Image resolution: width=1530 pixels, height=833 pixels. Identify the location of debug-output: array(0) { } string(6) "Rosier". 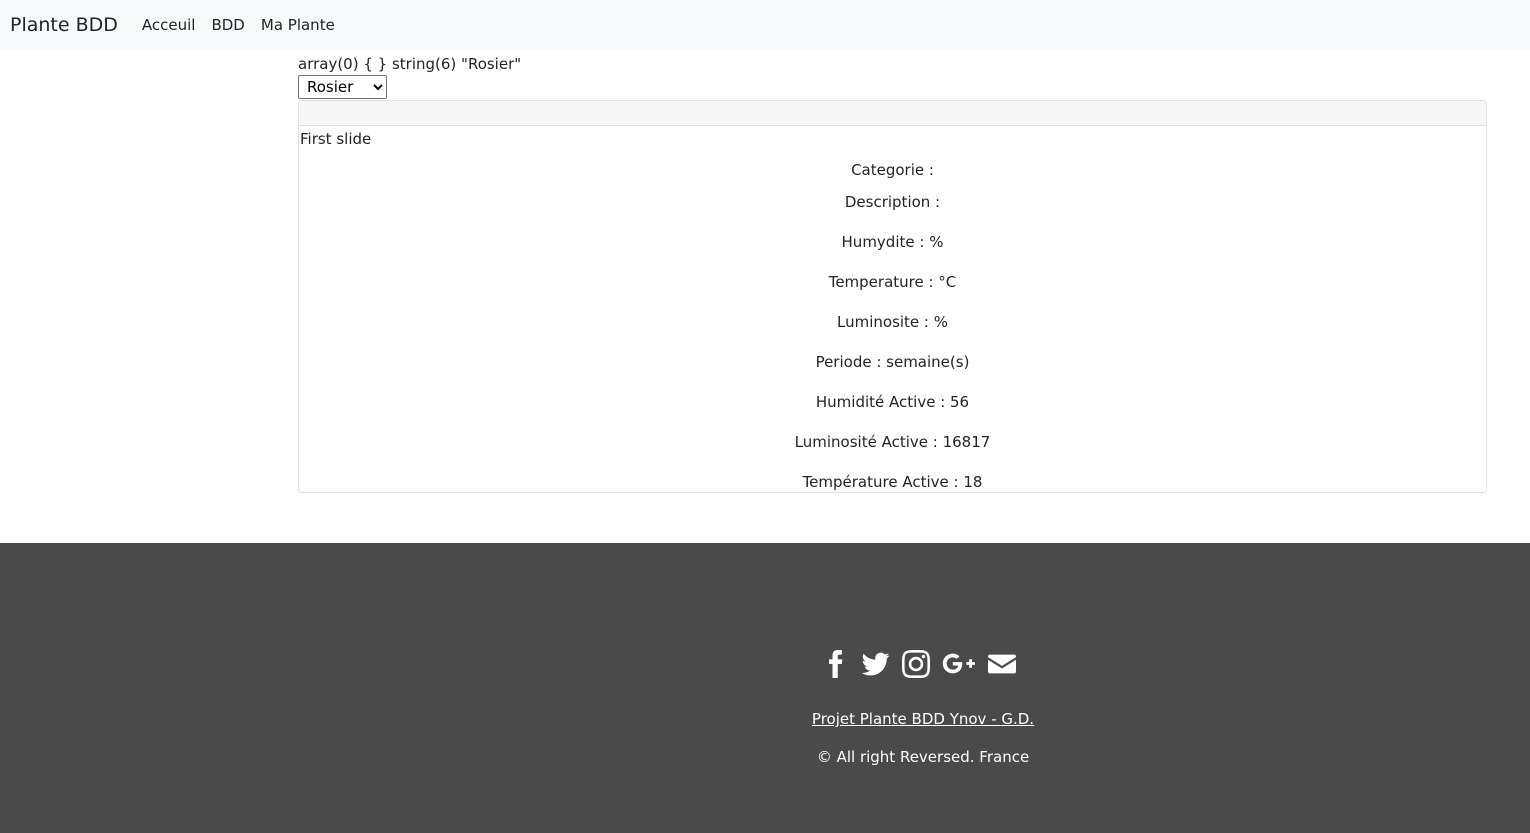
(410, 64).